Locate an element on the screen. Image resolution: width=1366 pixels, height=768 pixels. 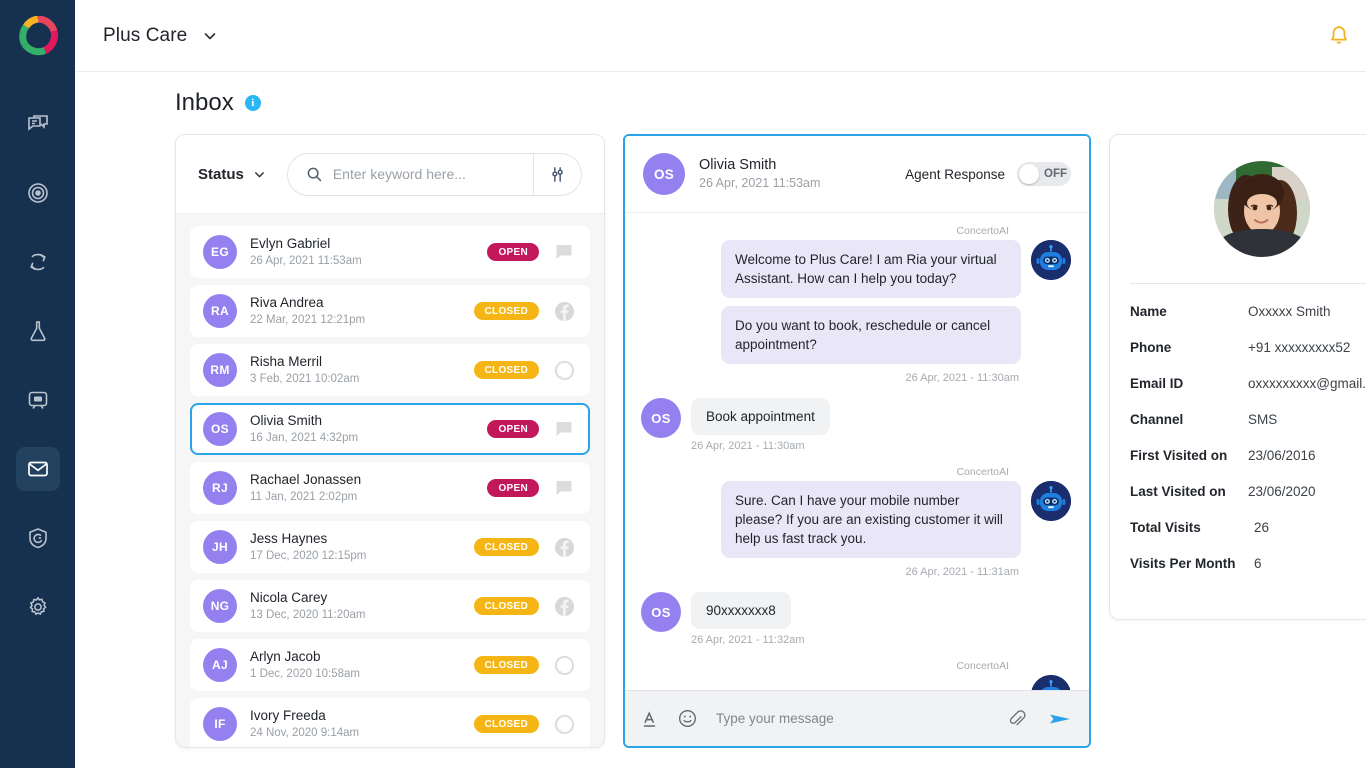
sync-icon is located at coordinates (37, 262).